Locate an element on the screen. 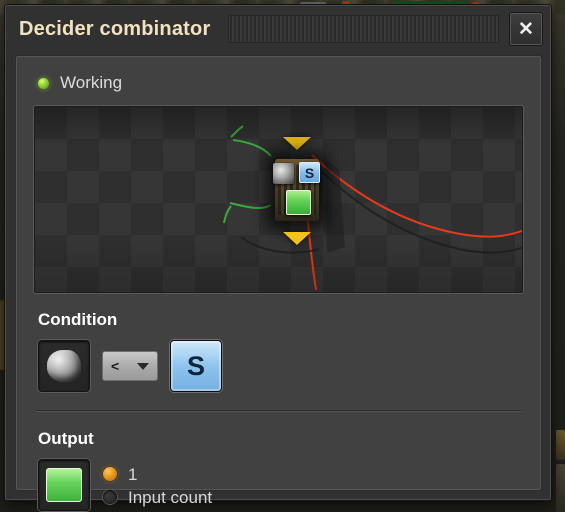 The width and height of the screenshot is (565, 512). world-decor-right-b is located at coordinates (560, 488).